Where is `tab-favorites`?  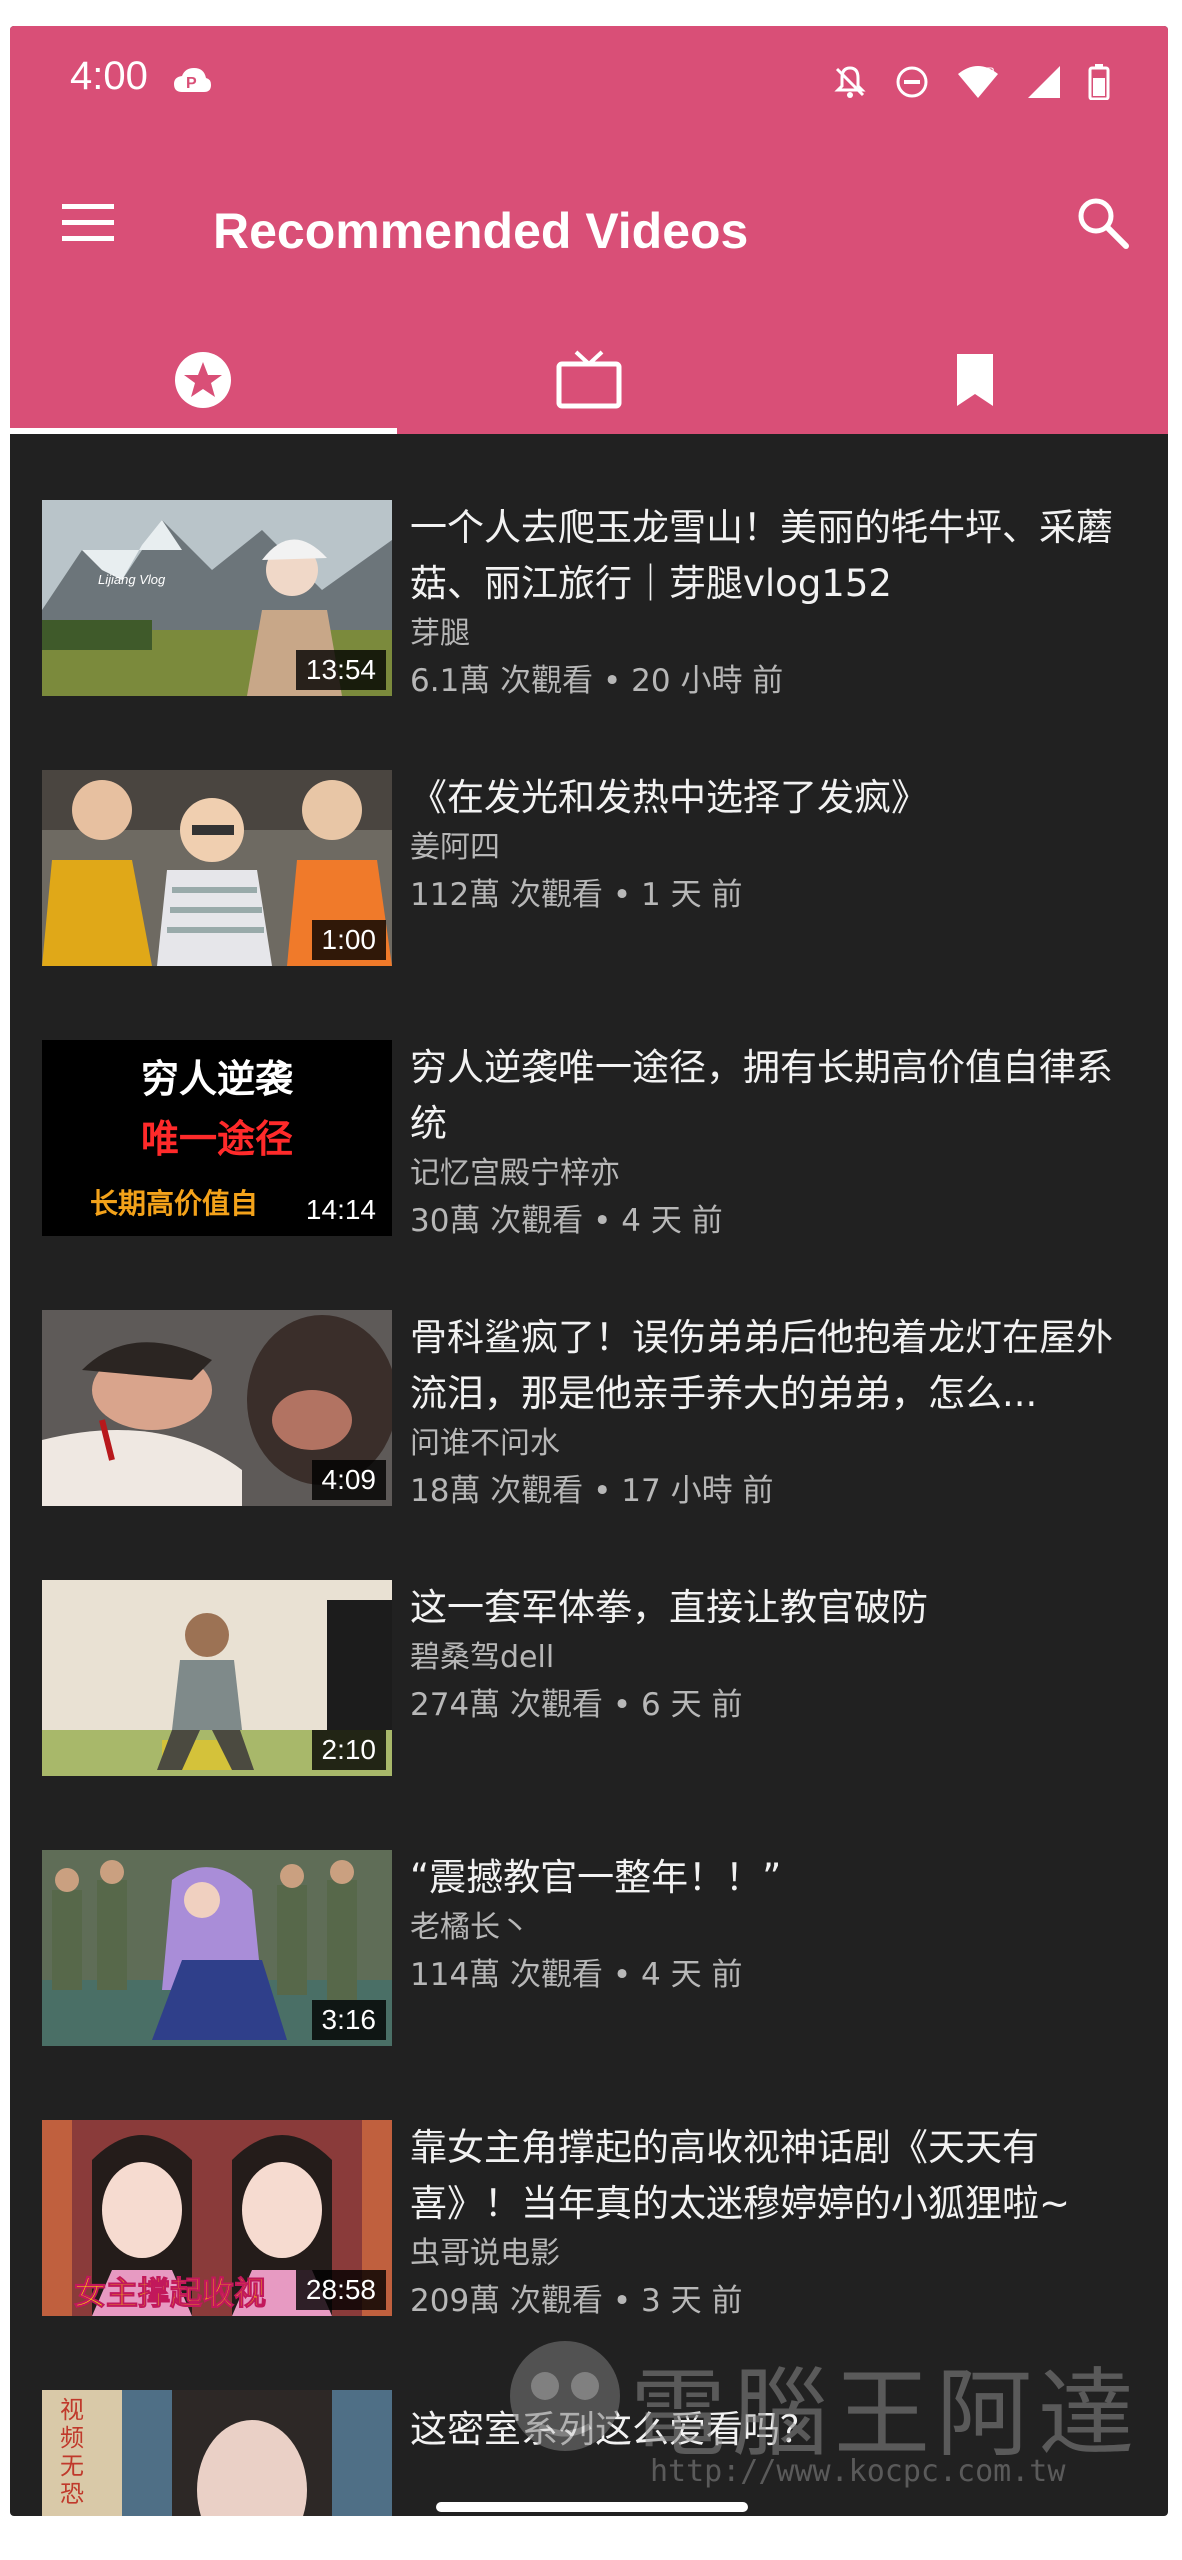 tab-favorites is located at coordinates (203, 380).